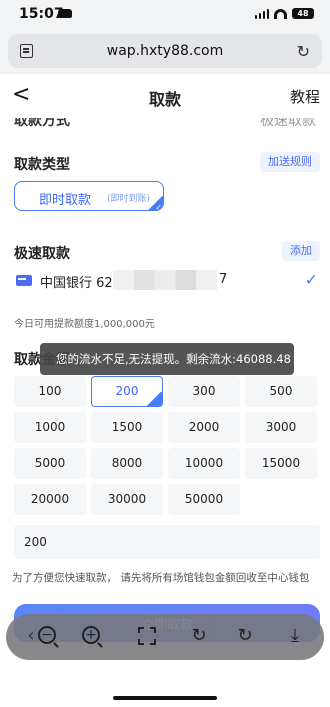  What do you see at coordinates (65, 200) in the screenshot?
I see `instant-withdraw-label: 即时取款` at bounding box center [65, 200].